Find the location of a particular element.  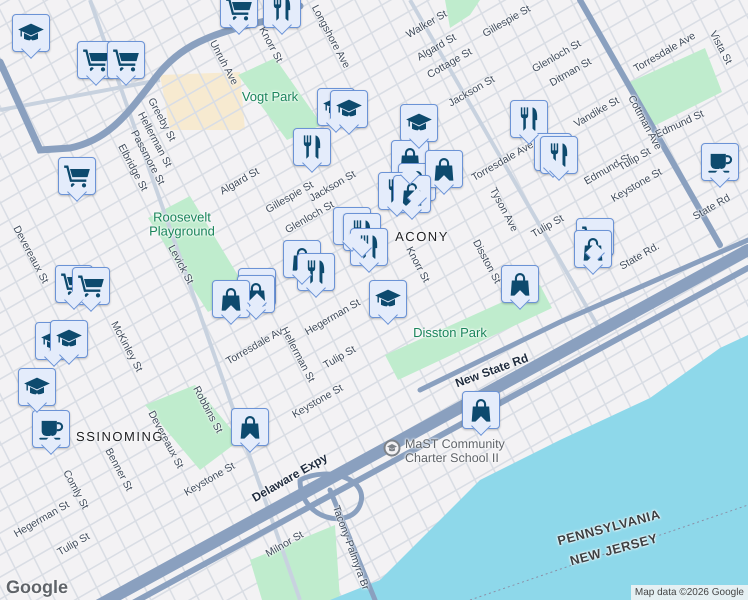

street-label: State Rd. is located at coordinates (640, 257).